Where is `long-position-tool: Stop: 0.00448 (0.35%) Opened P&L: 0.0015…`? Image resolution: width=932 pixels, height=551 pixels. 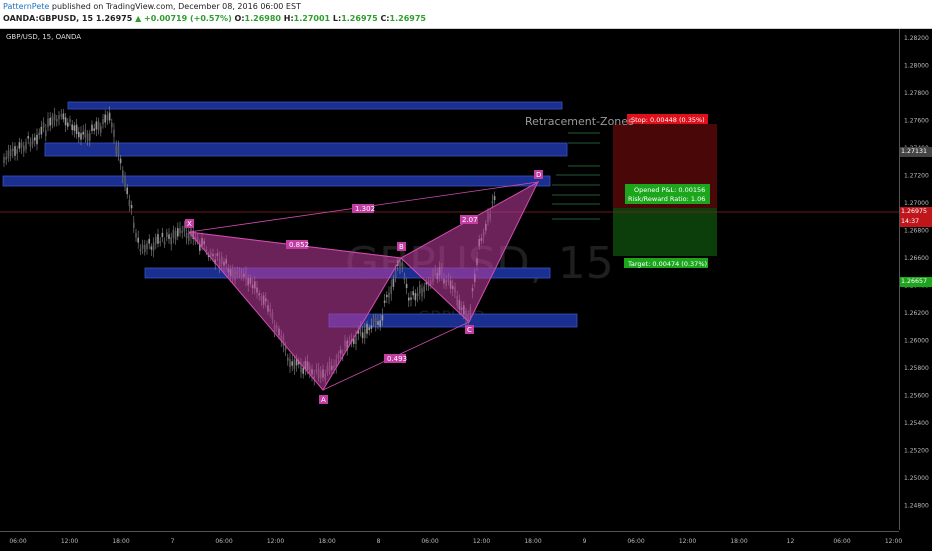 long-position-tool: Stop: 0.00448 (0.35%) Opened P&L: 0.0015… is located at coordinates (665, 191).